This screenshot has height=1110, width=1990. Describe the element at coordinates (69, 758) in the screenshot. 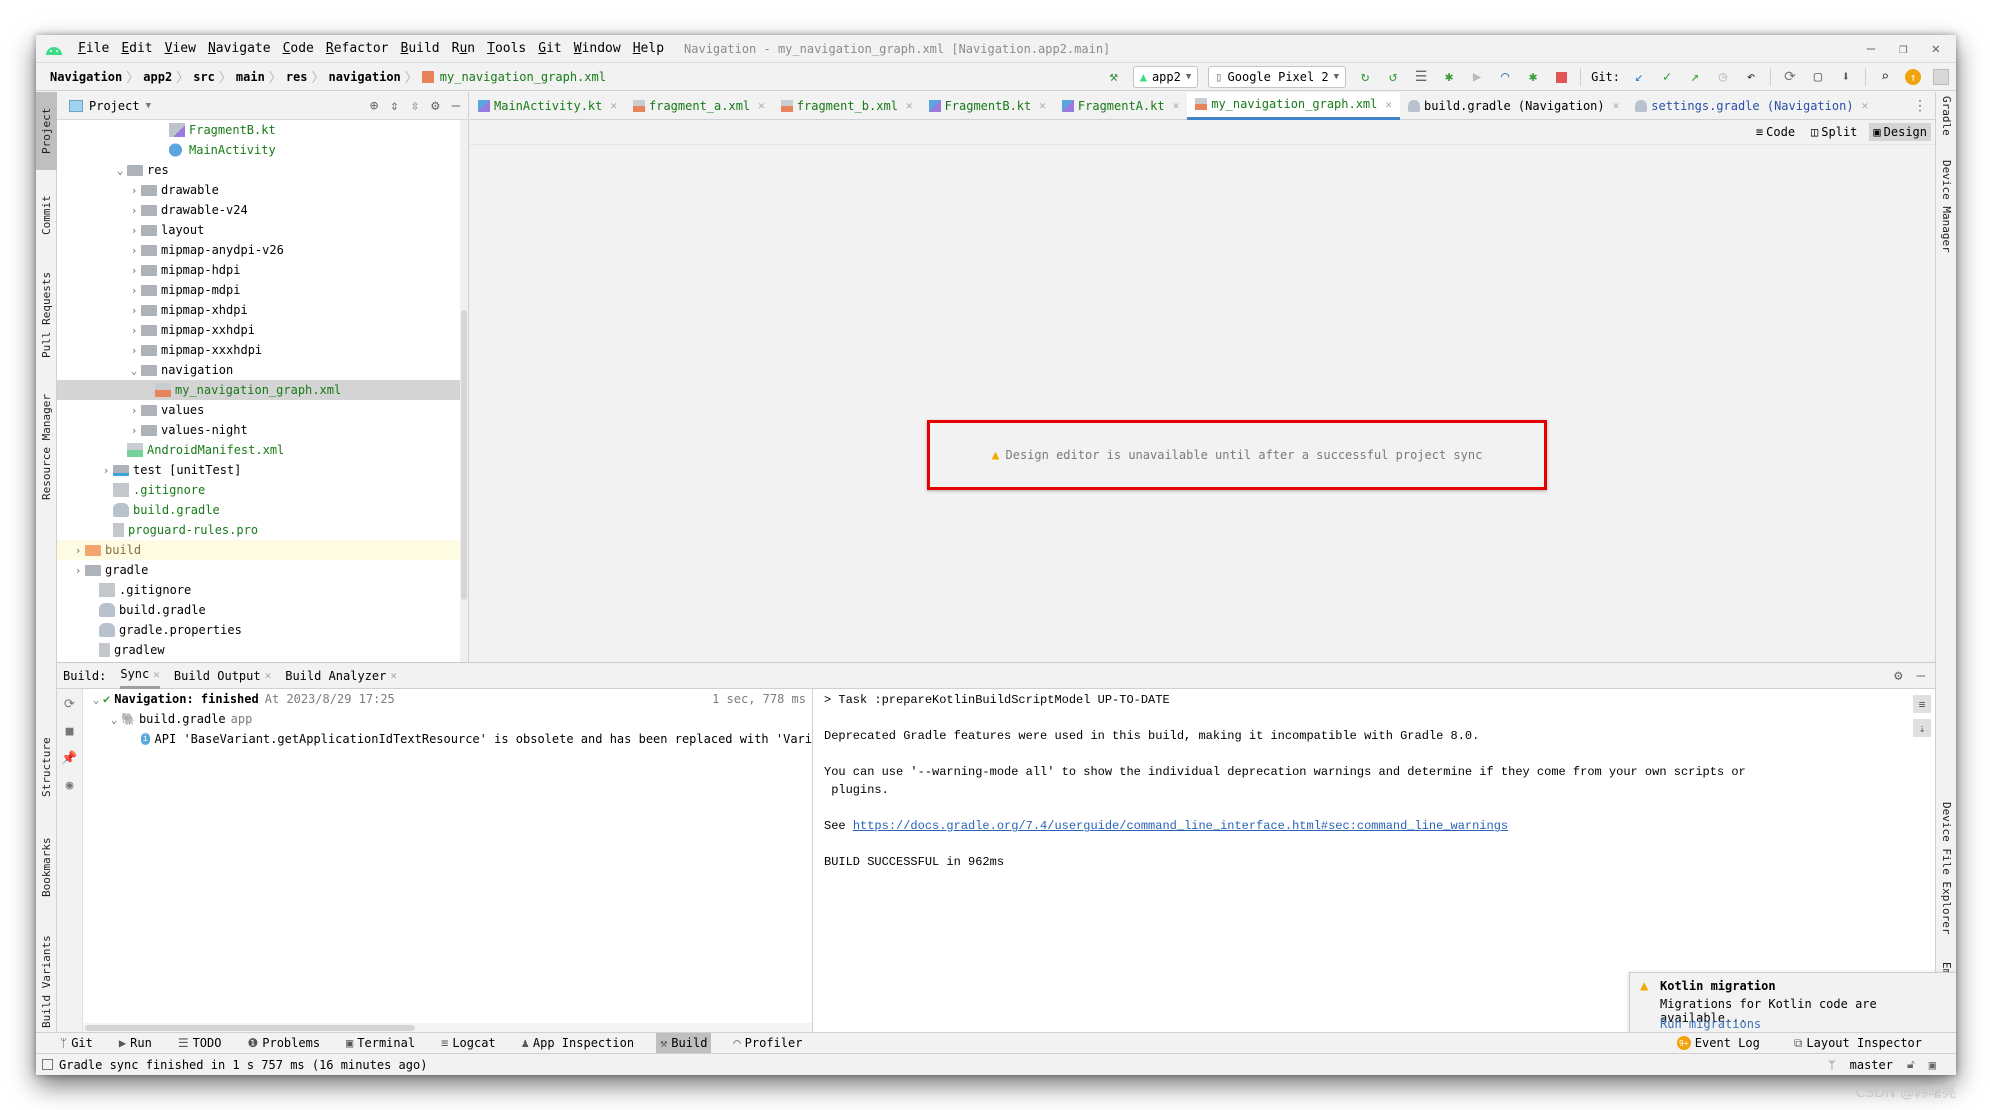

I see `pin-icon: 📌` at that location.